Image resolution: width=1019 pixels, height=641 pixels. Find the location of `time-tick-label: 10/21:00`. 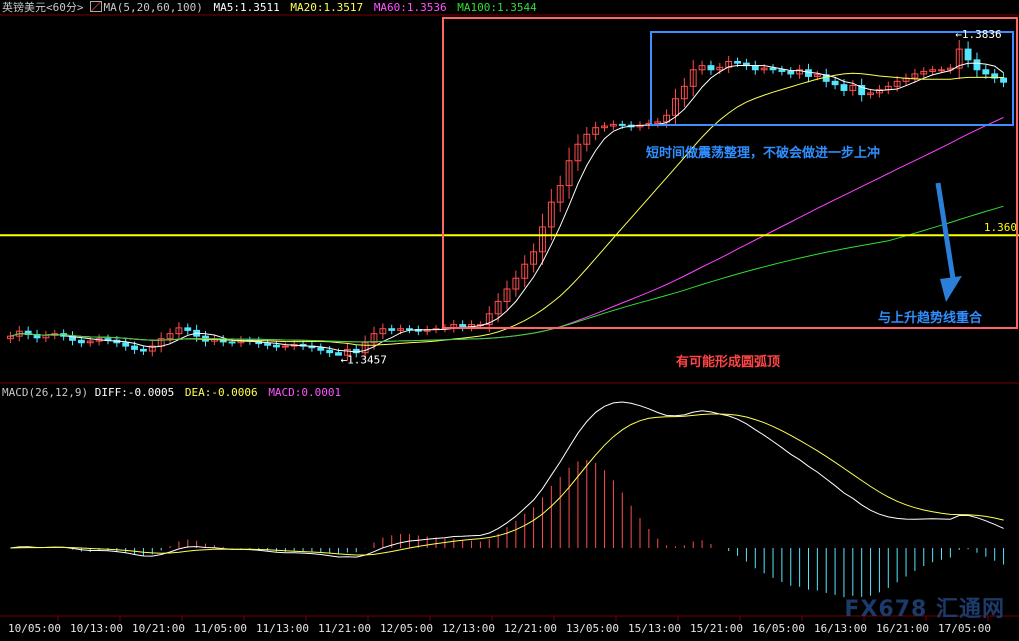

time-tick-label: 10/21:00 is located at coordinates (158, 628).